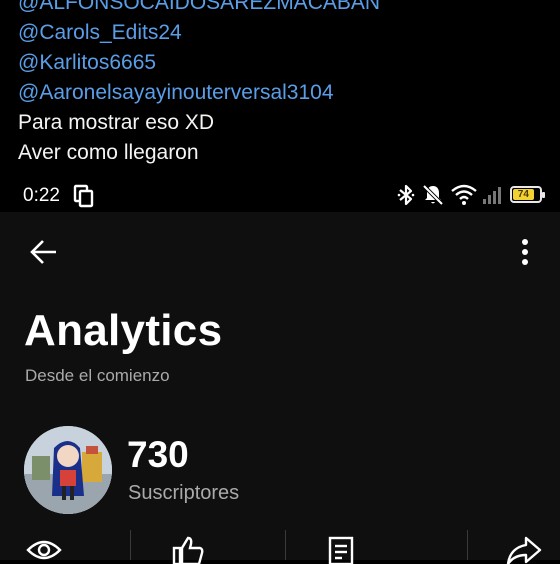 The width and height of the screenshot is (560, 564). Describe the element at coordinates (83, 196) in the screenshot. I see `copy-icon` at that location.